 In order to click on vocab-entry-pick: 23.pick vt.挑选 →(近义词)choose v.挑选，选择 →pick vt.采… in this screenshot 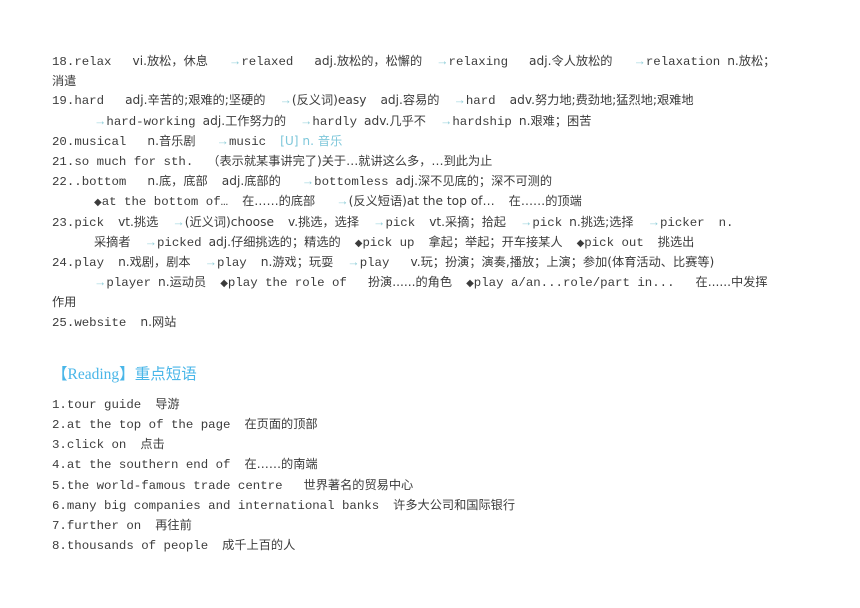, I will do `click(445, 233)`.